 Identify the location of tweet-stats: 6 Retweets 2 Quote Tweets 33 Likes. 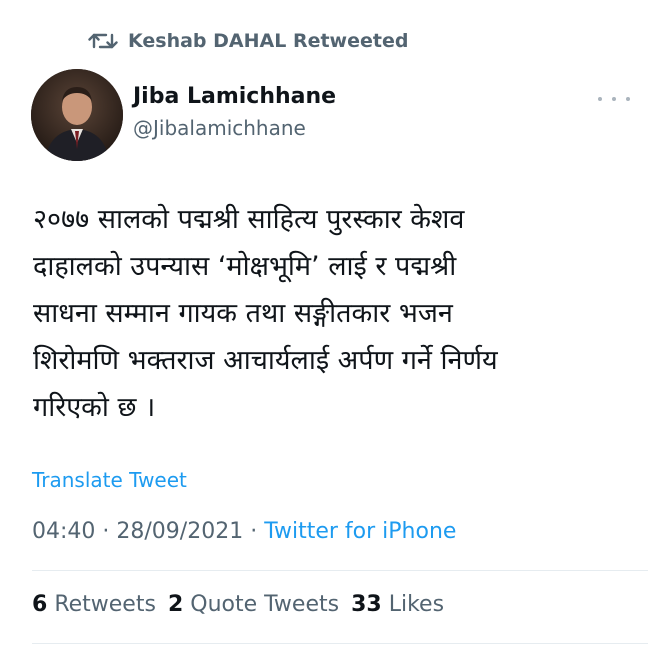
(238, 604).